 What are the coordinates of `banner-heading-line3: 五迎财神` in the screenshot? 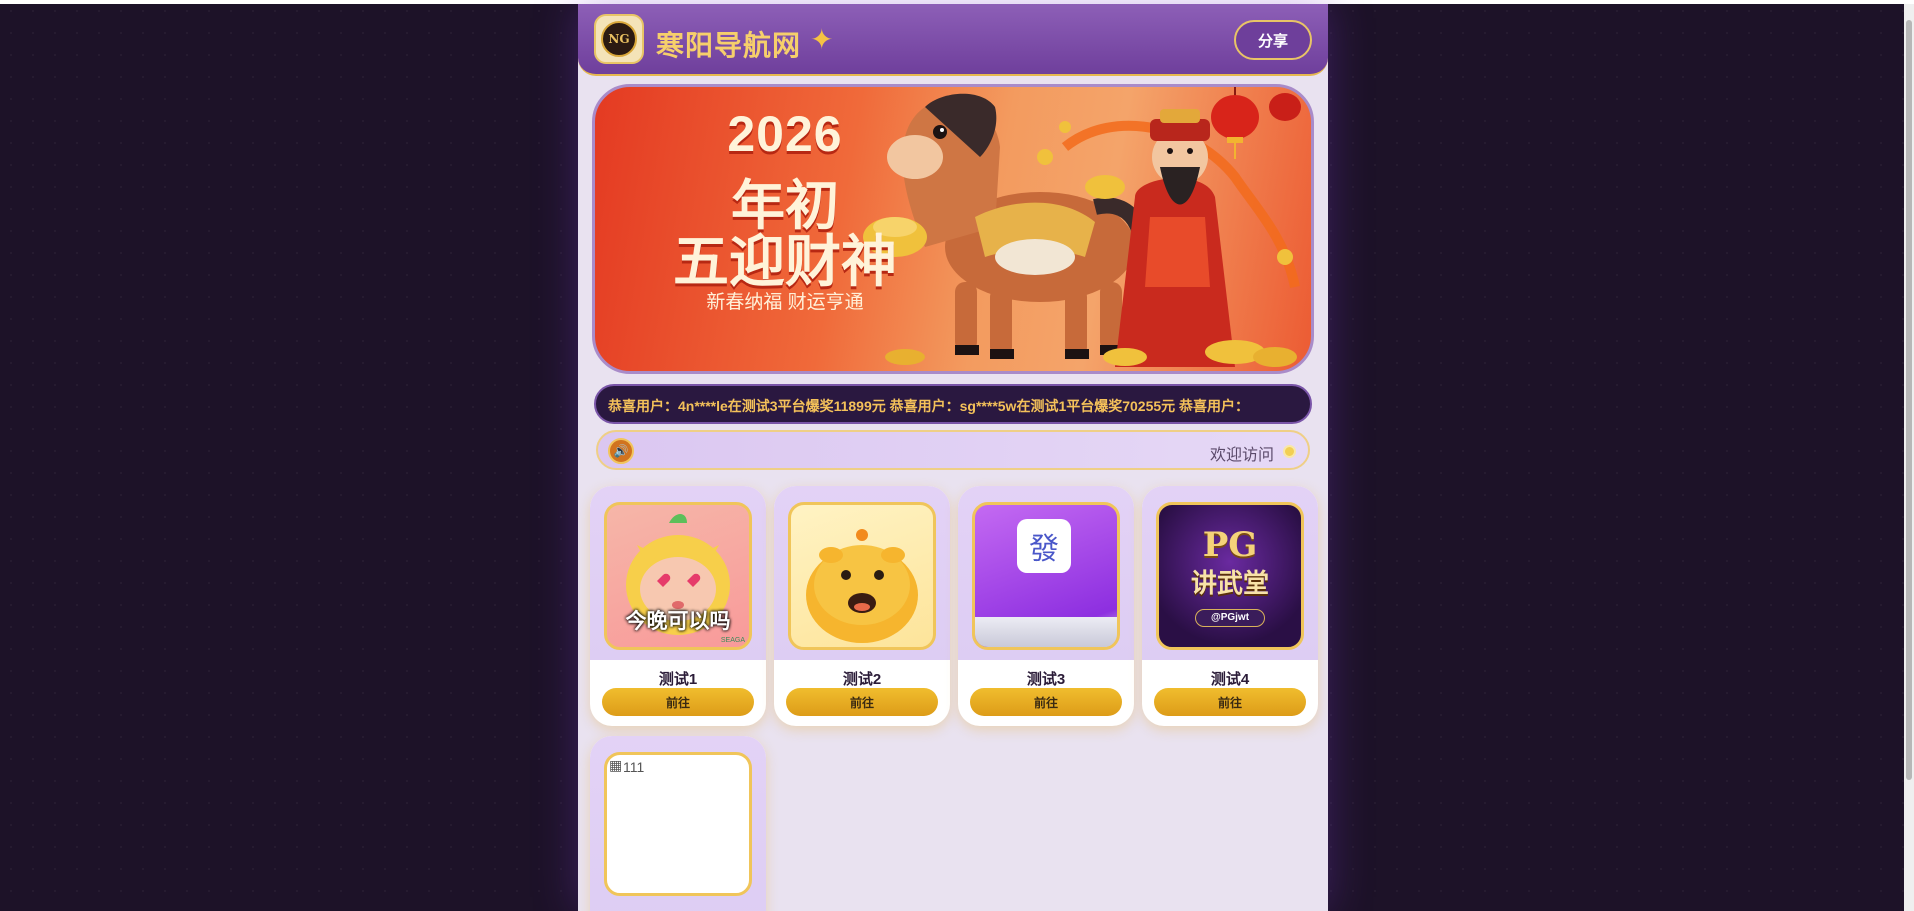 It's located at (785, 261).